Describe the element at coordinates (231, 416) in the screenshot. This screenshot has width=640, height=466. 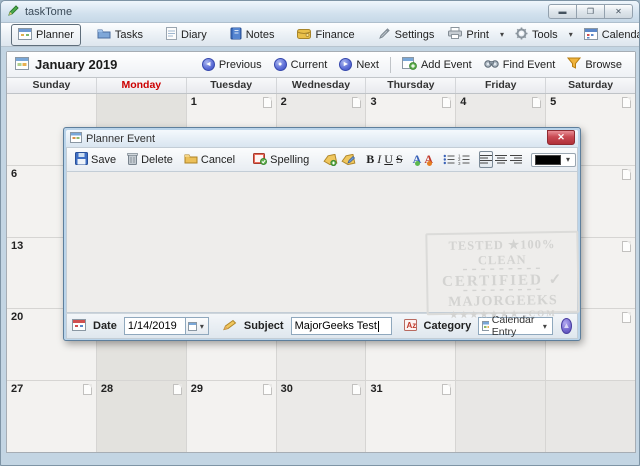
I see `day-cell-29: 29` at that location.